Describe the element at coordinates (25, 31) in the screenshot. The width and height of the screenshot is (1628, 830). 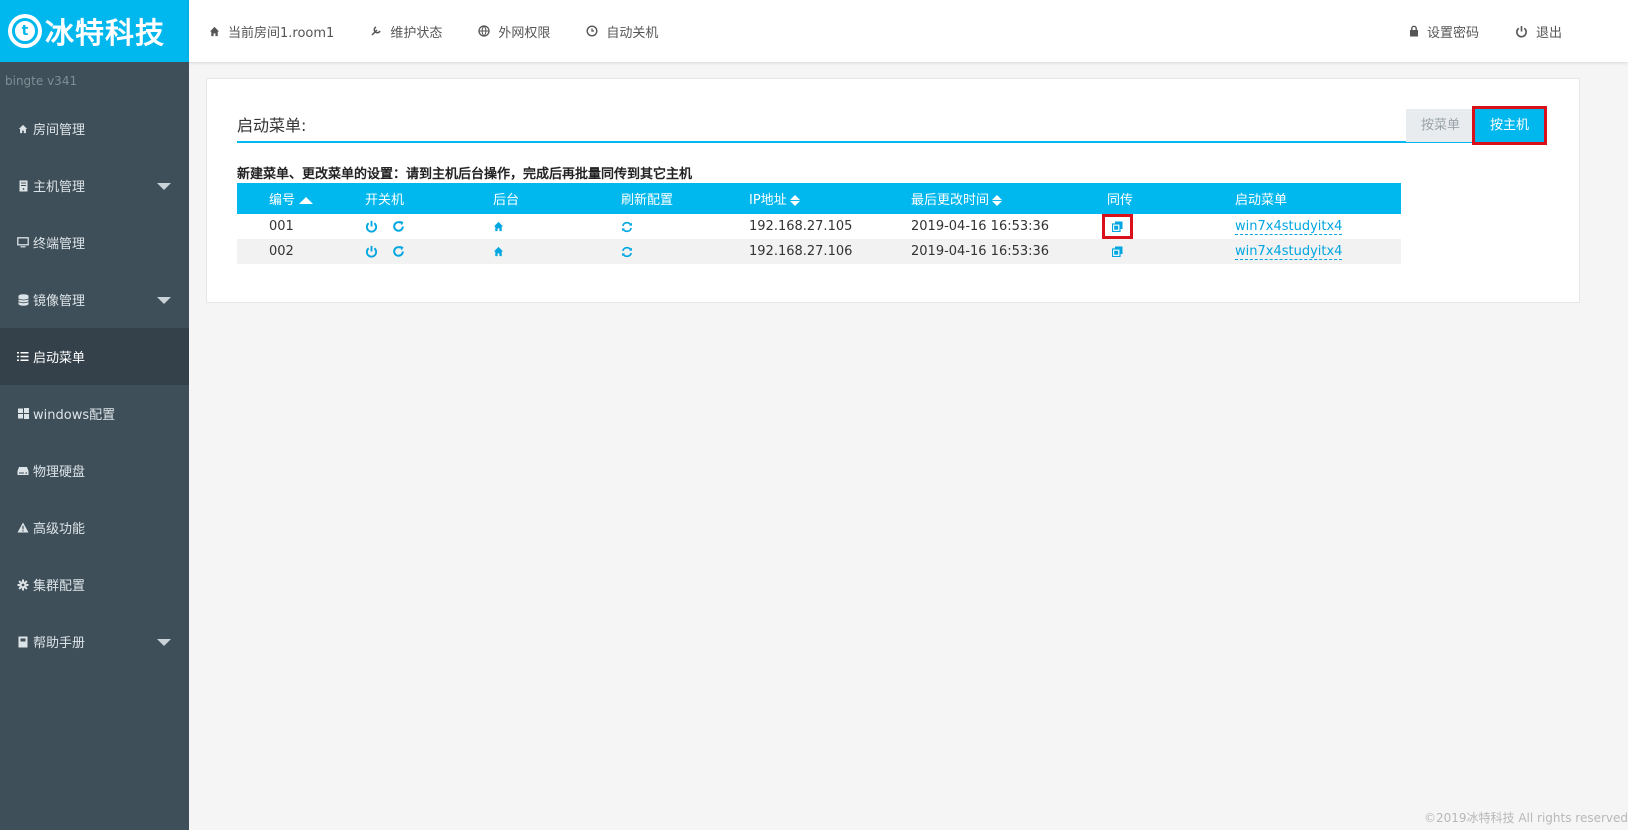
I see `brand-badge-letter: t` at that location.